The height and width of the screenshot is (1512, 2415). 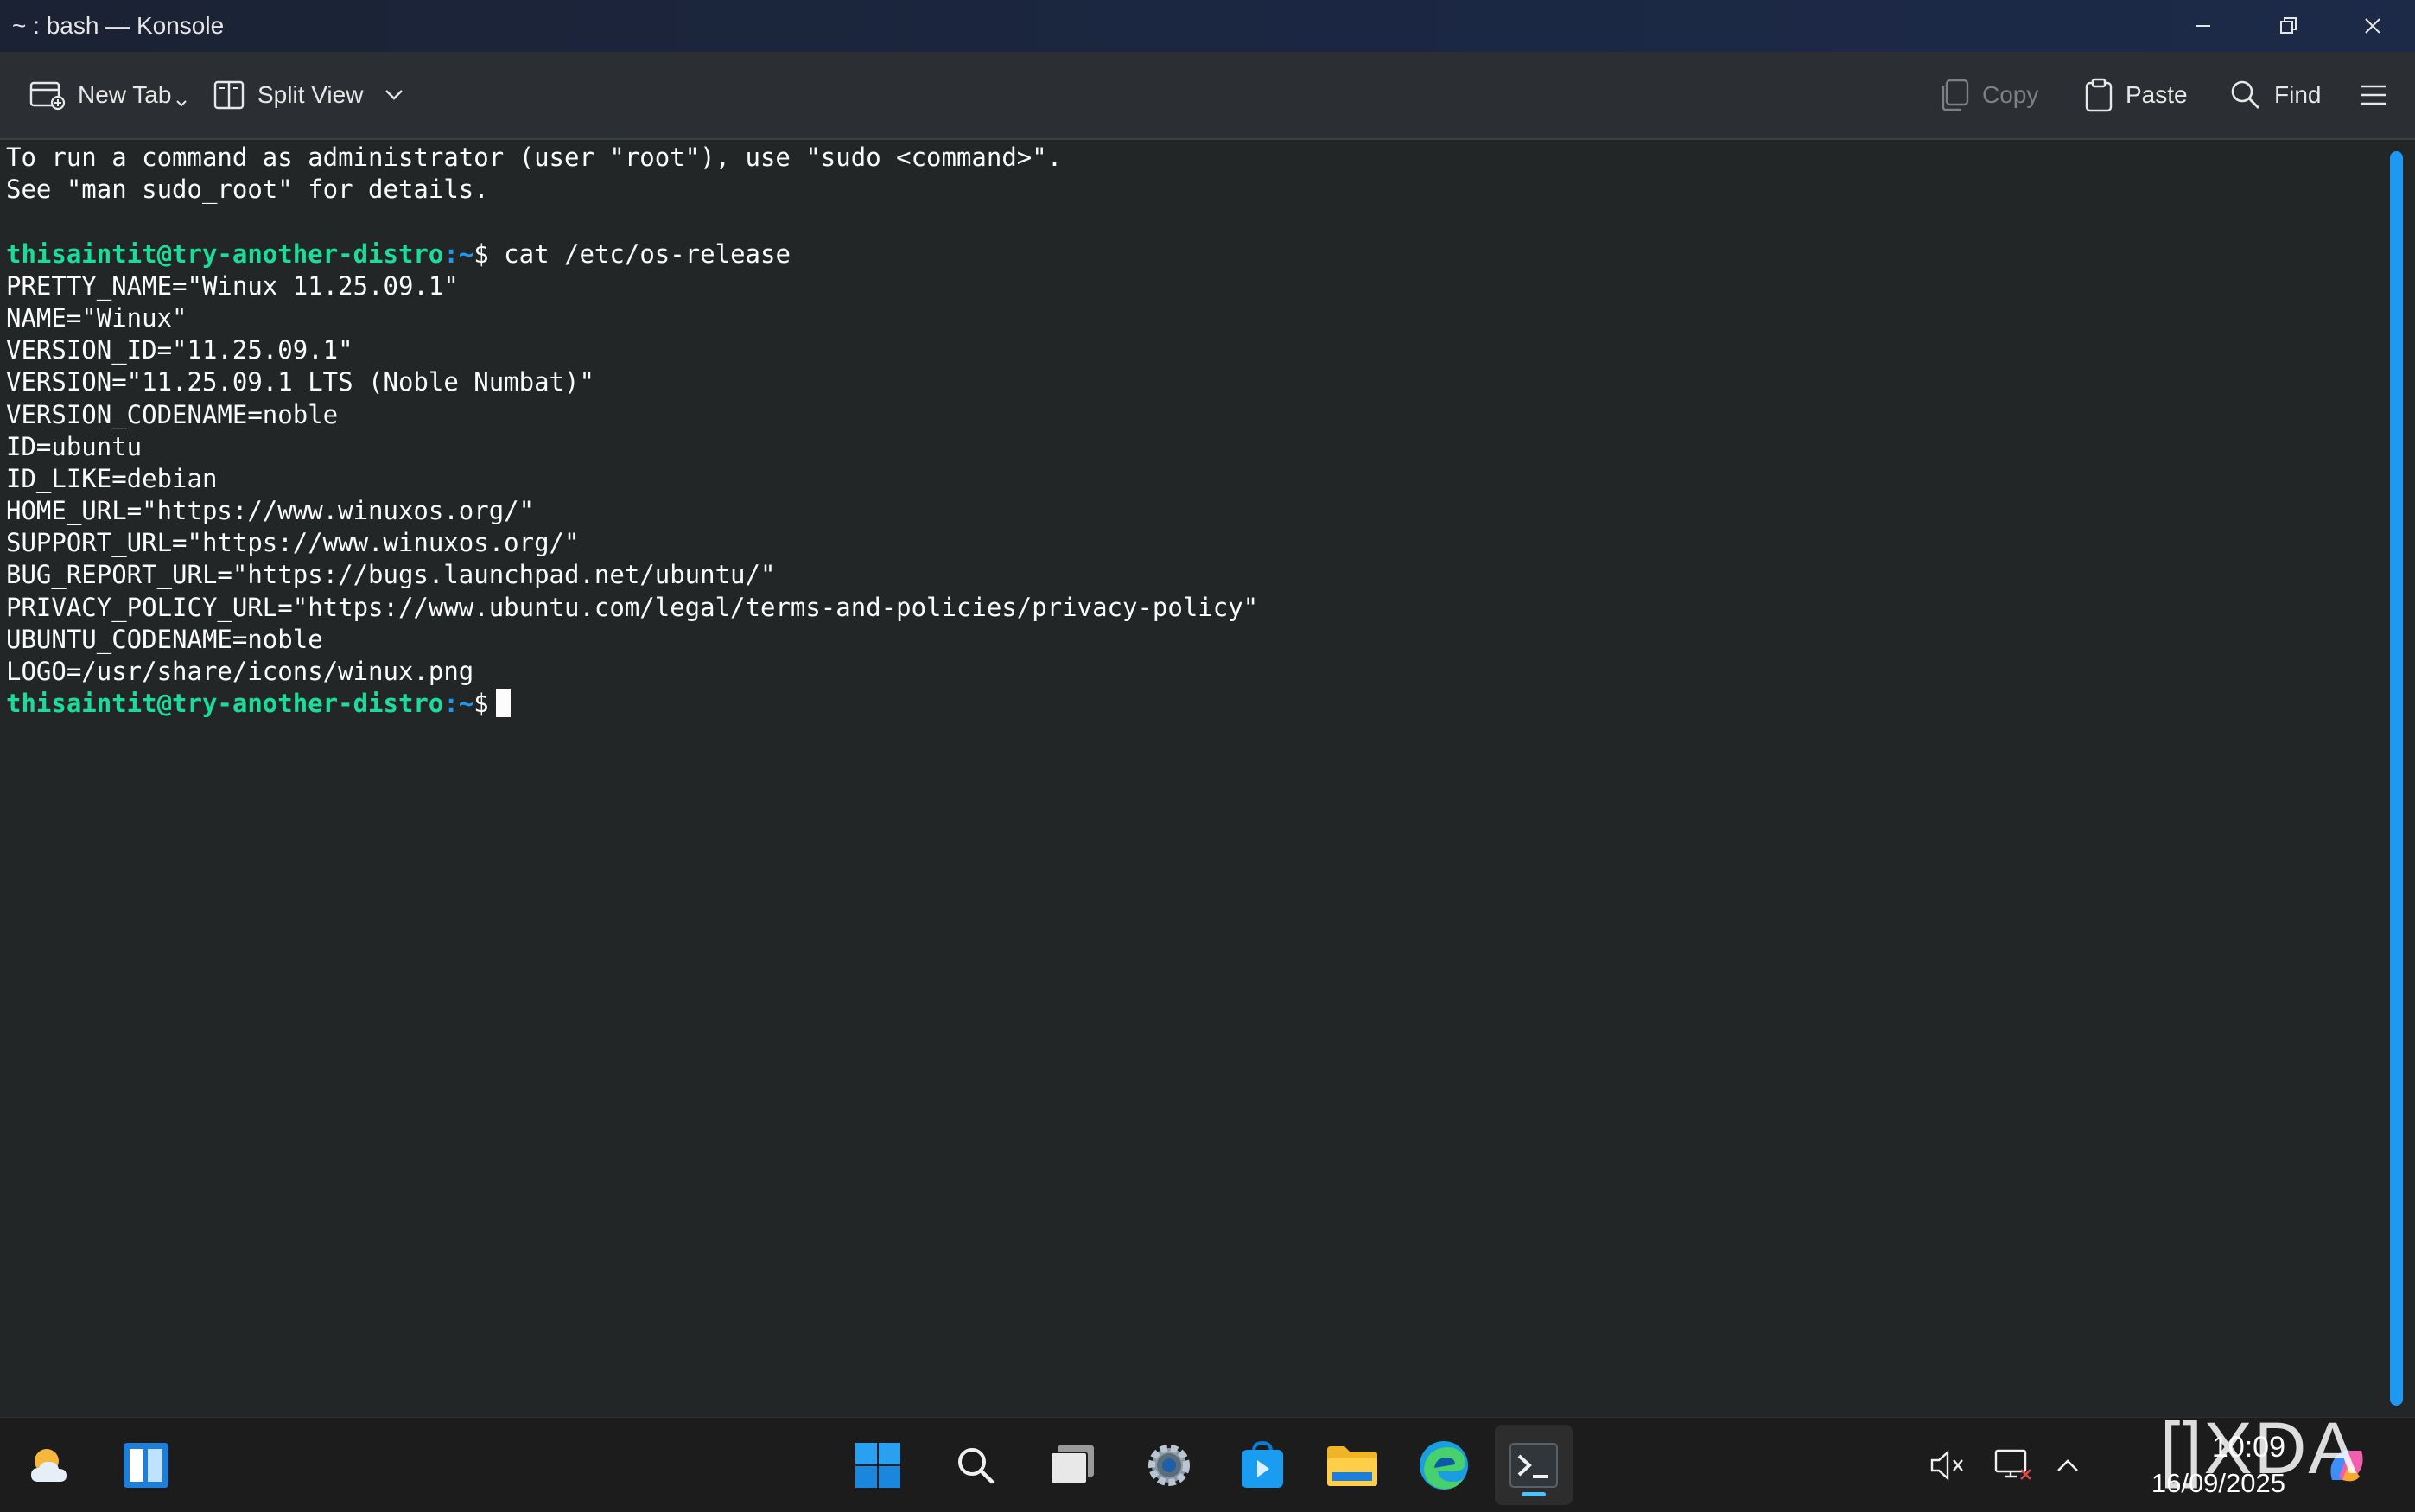 I want to click on taskbar: 10:09 16/09/2025, so click(x=1207, y=1464).